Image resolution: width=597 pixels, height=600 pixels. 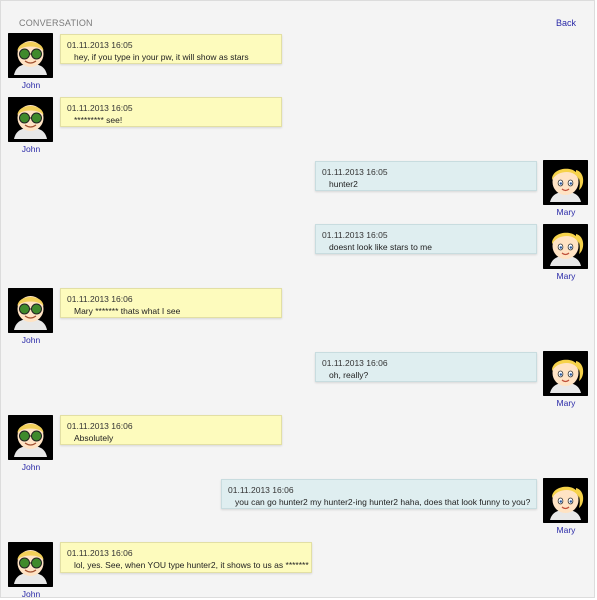 What do you see at coordinates (566, 23) in the screenshot?
I see `back-link: Back` at bounding box center [566, 23].